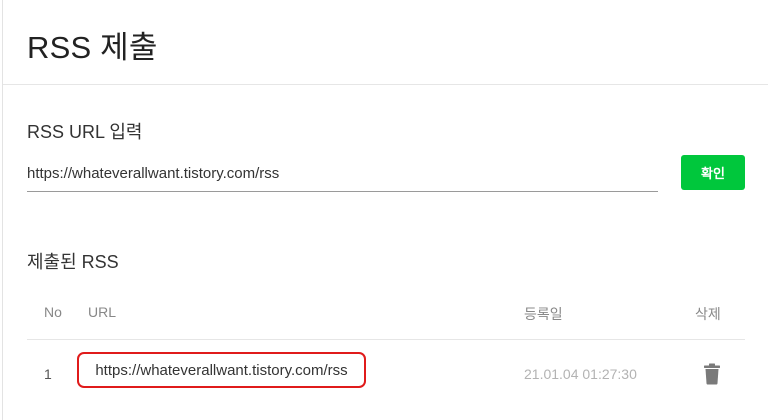 Image resolution: width=768 pixels, height=420 pixels. Describe the element at coordinates (580, 374) in the screenshot. I see `row-registered-date: 21.01.04 01:27:30` at that location.